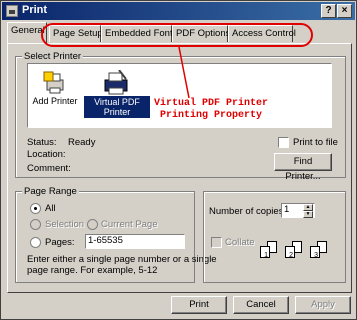 This screenshot has height=320, width=357. What do you see at coordinates (262, 33) in the screenshot?
I see `tab-access-control: Access Control` at bounding box center [262, 33].